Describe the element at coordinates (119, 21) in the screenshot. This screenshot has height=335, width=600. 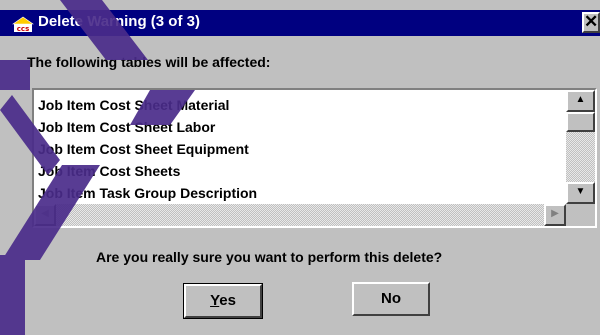
I see `window-title: Delete Warning (3 of 3)` at that location.